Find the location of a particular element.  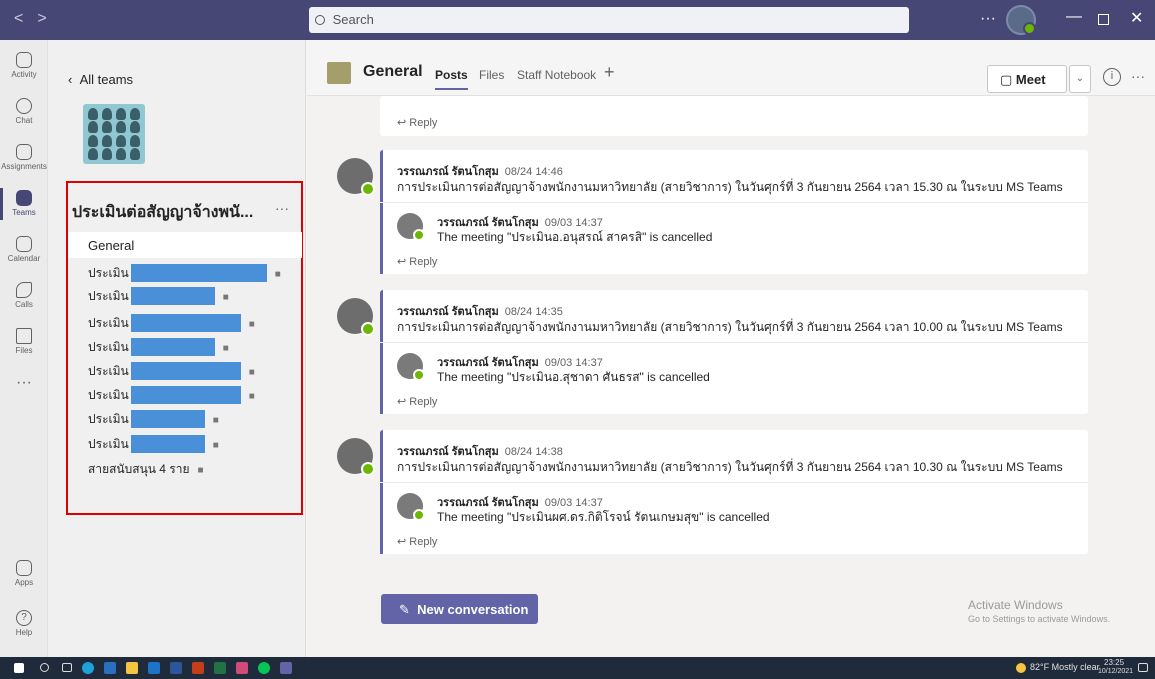

mail-icon is located at coordinates (154, 668).